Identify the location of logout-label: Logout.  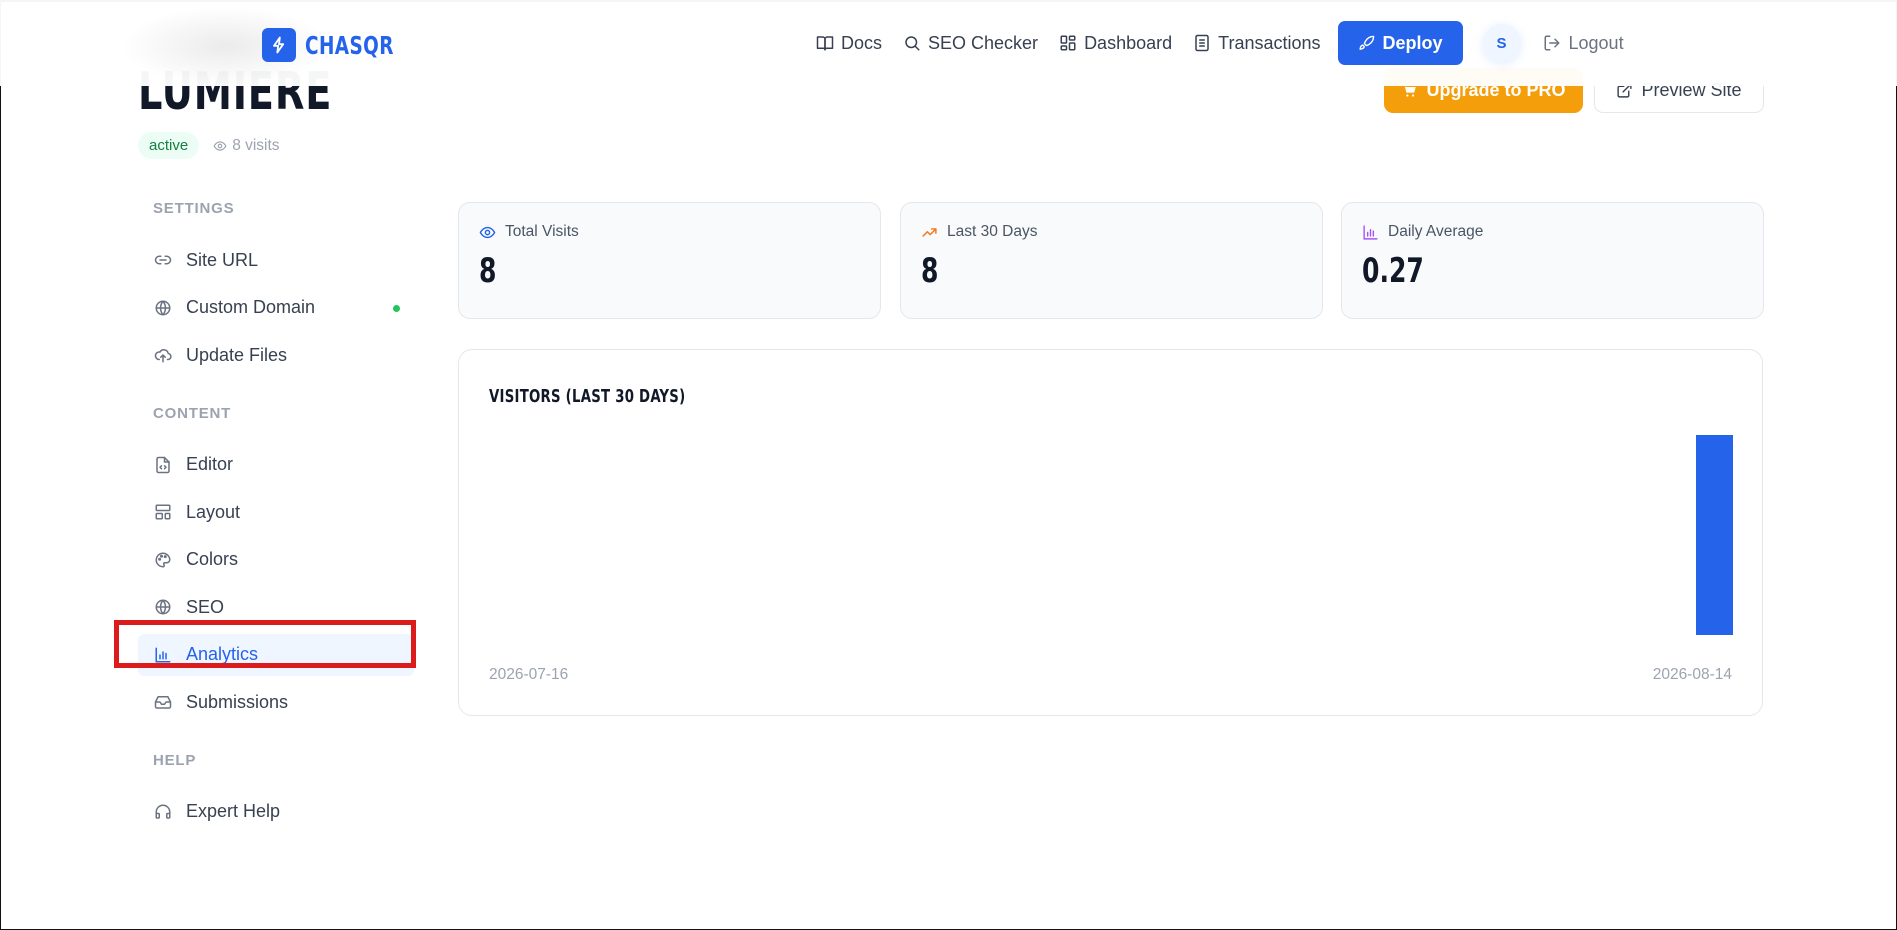
(1596, 42).